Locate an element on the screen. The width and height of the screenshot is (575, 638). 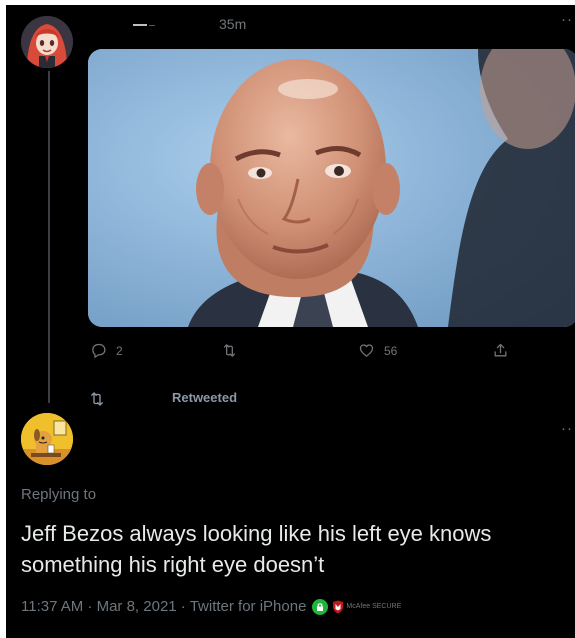
author-avatar is located at coordinates (47, 42).